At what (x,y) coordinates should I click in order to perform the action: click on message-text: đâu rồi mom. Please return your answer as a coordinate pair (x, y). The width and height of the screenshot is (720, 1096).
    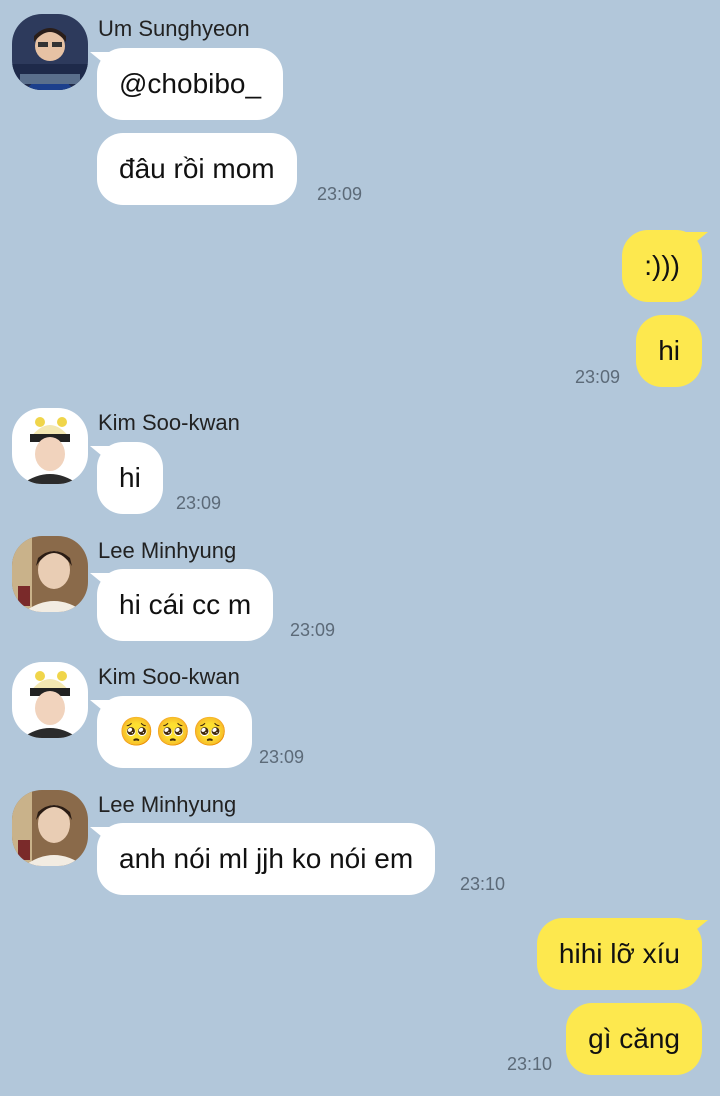
    Looking at the image, I should click on (197, 168).